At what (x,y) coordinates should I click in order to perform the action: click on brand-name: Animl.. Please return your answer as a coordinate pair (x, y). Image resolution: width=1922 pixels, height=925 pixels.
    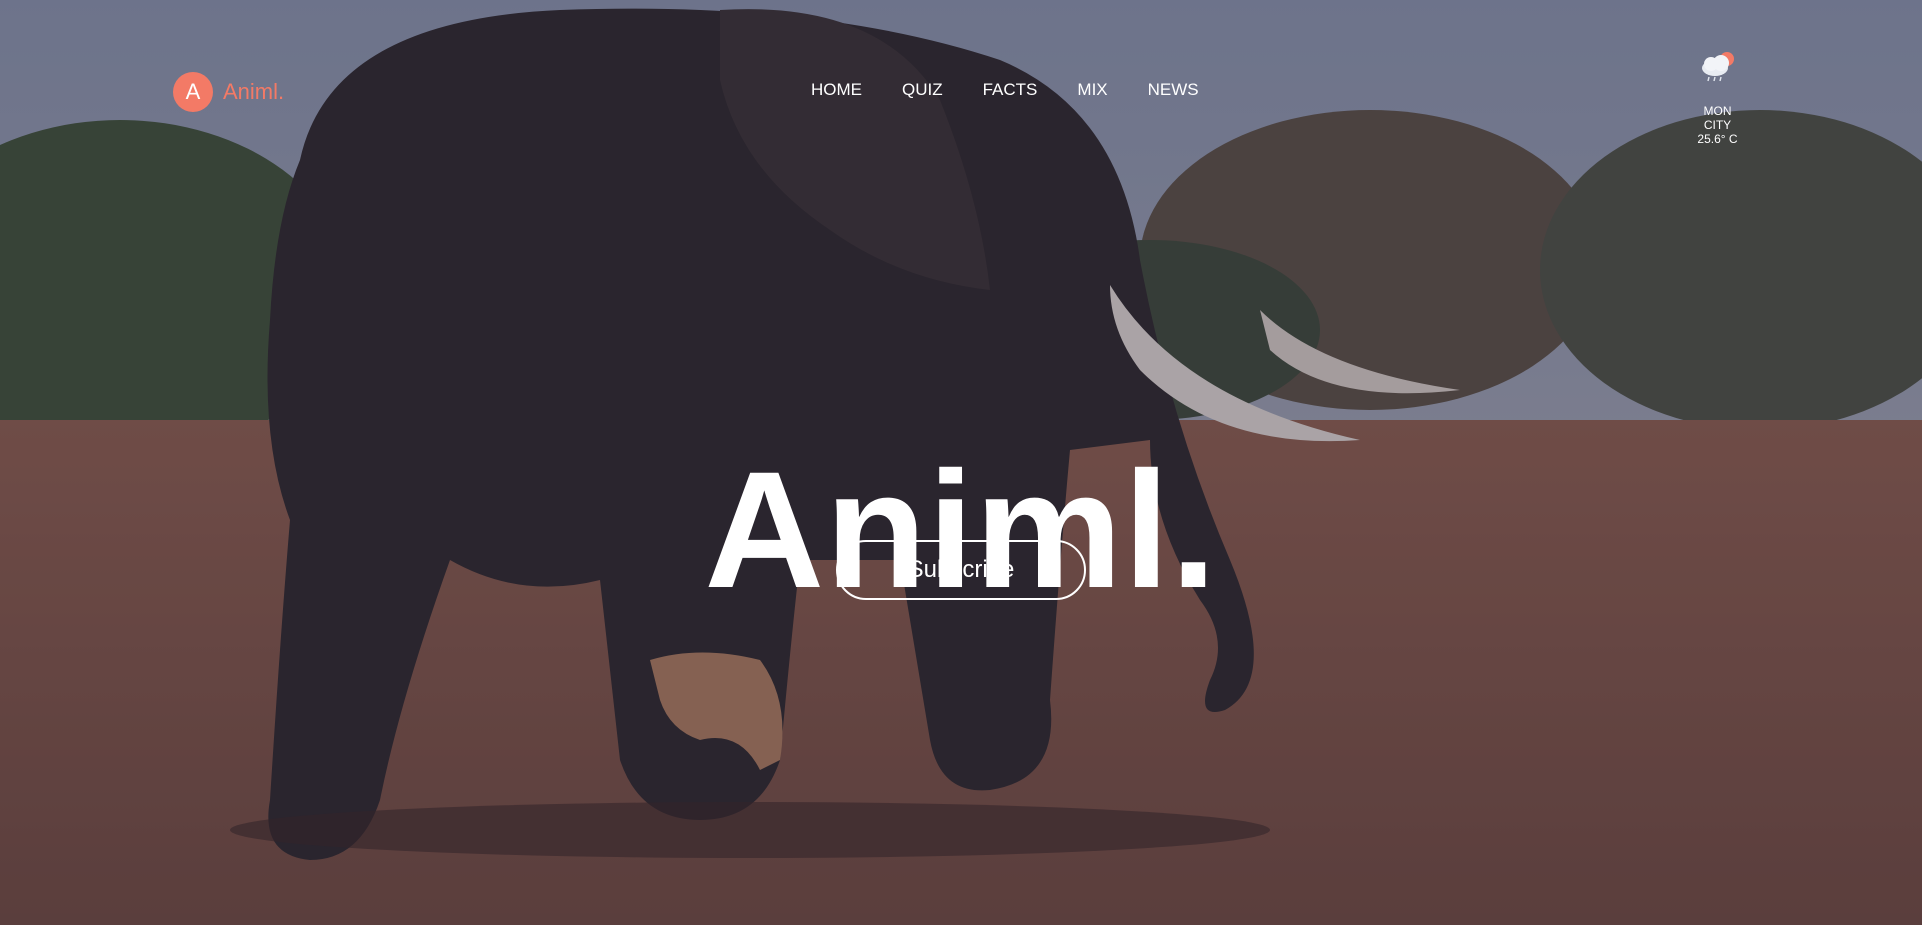
    Looking at the image, I should click on (254, 91).